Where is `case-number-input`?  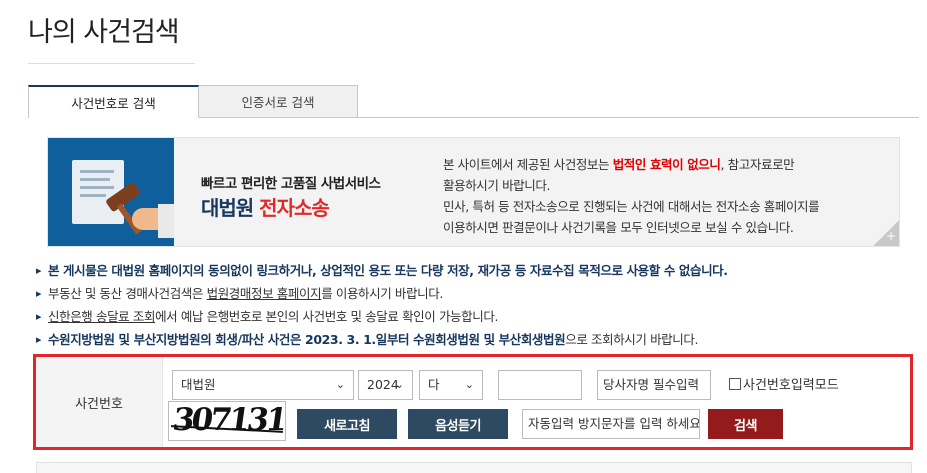
case-number-input is located at coordinates (540, 385).